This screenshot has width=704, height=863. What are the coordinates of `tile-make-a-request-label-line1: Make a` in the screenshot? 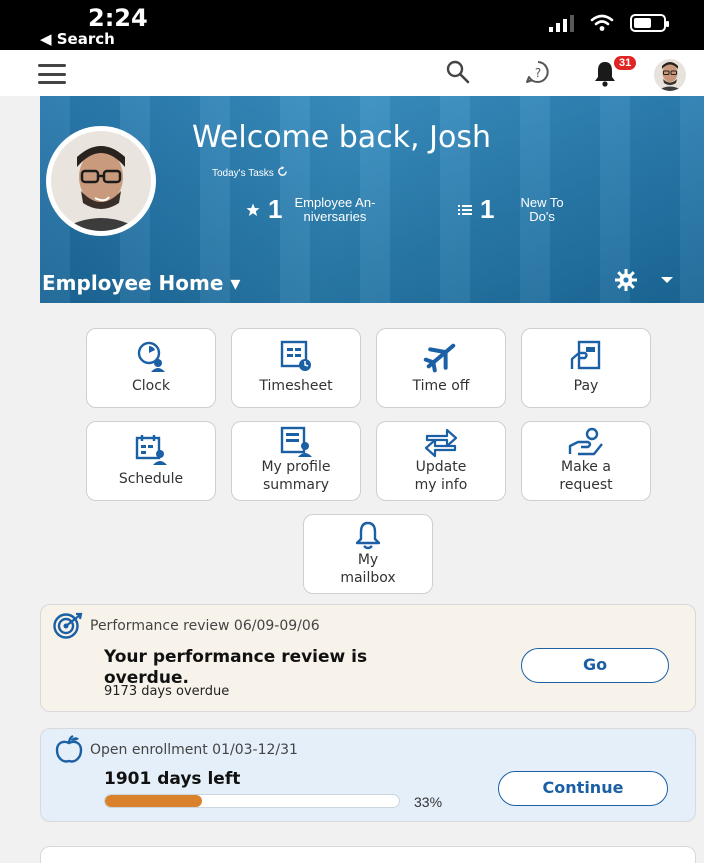 It's located at (586, 467).